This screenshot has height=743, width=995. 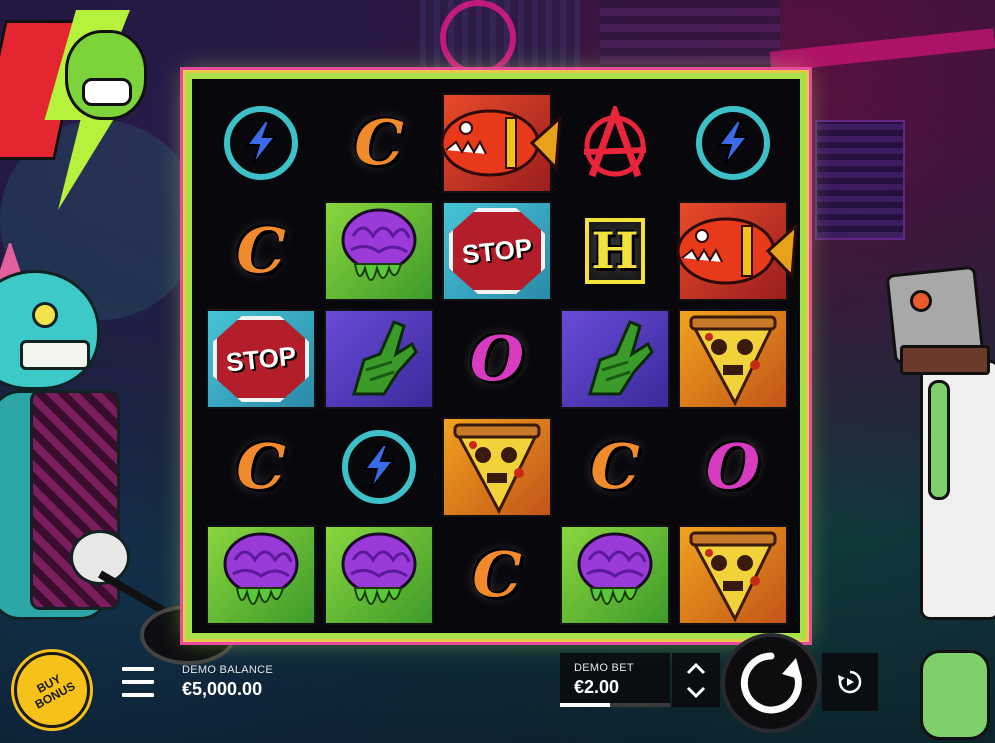 I want to click on autoplay-button, so click(x=850, y=682).